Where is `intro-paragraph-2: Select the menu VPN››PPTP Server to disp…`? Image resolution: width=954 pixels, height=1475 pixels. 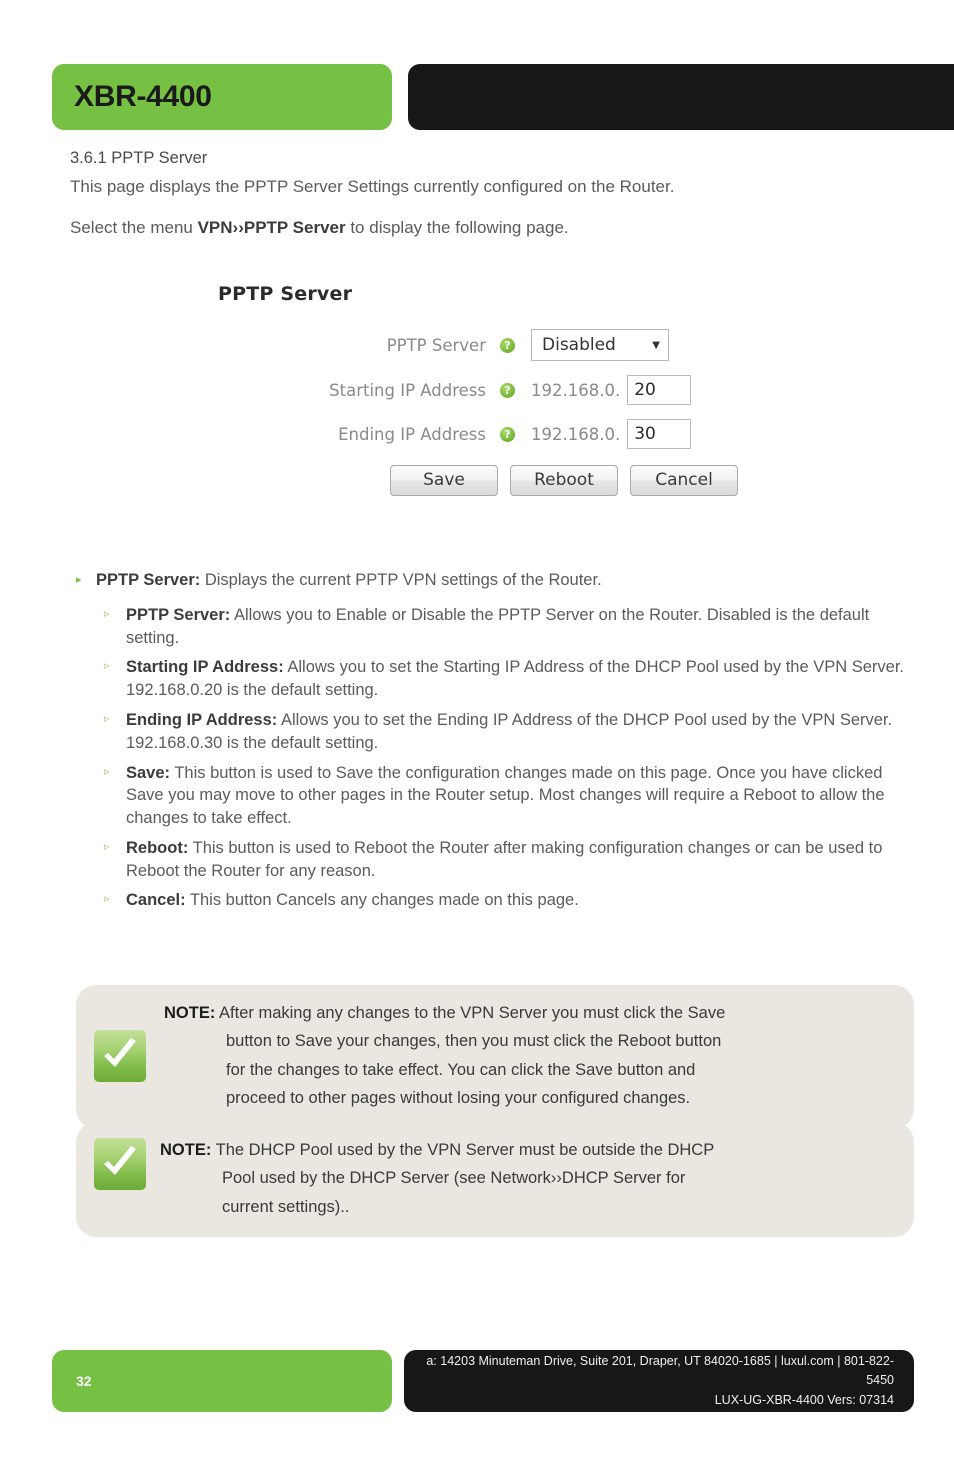
intro-paragraph-2: Select the menu VPN››PPTP Server to disp… is located at coordinates (485, 228).